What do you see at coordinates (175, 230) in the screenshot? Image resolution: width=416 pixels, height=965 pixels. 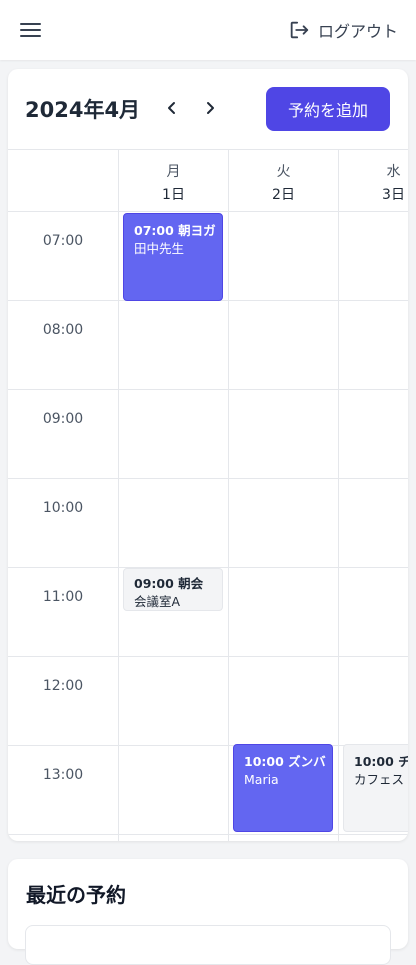 I see `event-time-title: 07:00 朝ヨガ` at bounding box center [175, 230].